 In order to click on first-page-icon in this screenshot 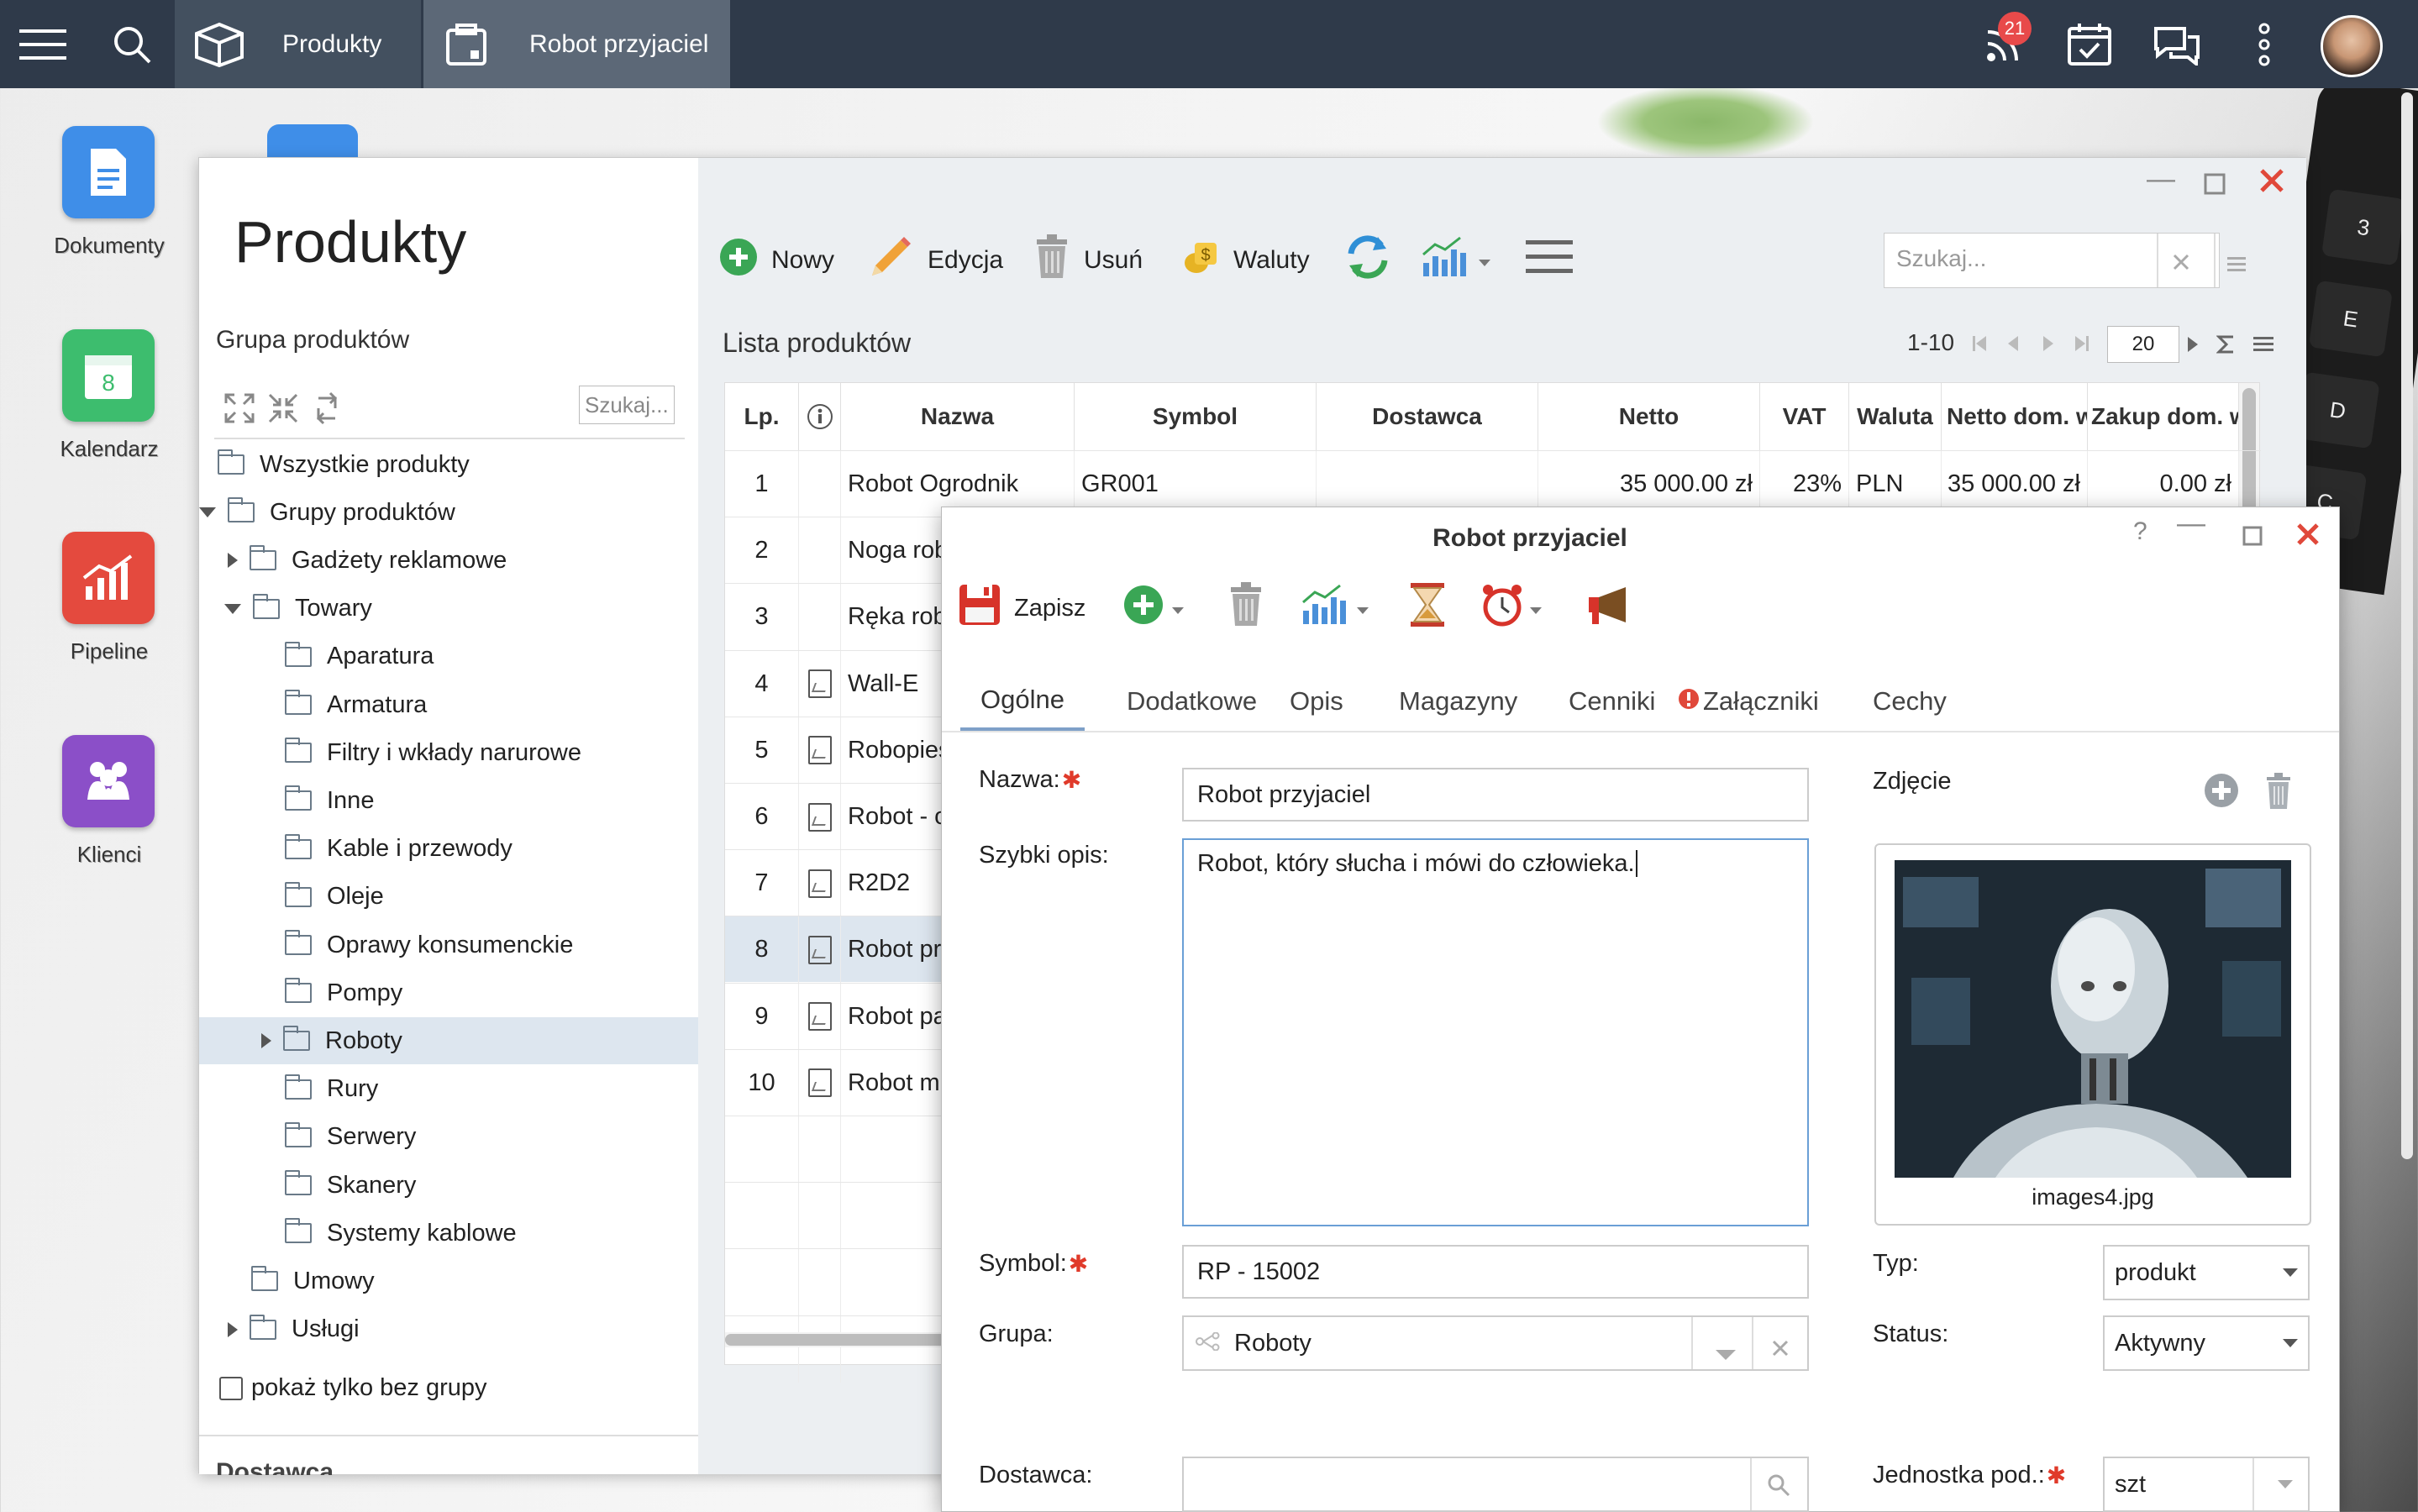, I will do `click(1979, 343)`.